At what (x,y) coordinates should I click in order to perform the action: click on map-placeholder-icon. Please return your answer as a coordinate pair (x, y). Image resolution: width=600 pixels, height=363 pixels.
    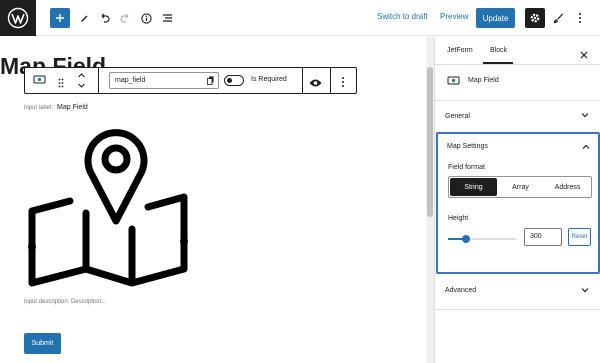
    Looking at the image, I should click on (108, 208).